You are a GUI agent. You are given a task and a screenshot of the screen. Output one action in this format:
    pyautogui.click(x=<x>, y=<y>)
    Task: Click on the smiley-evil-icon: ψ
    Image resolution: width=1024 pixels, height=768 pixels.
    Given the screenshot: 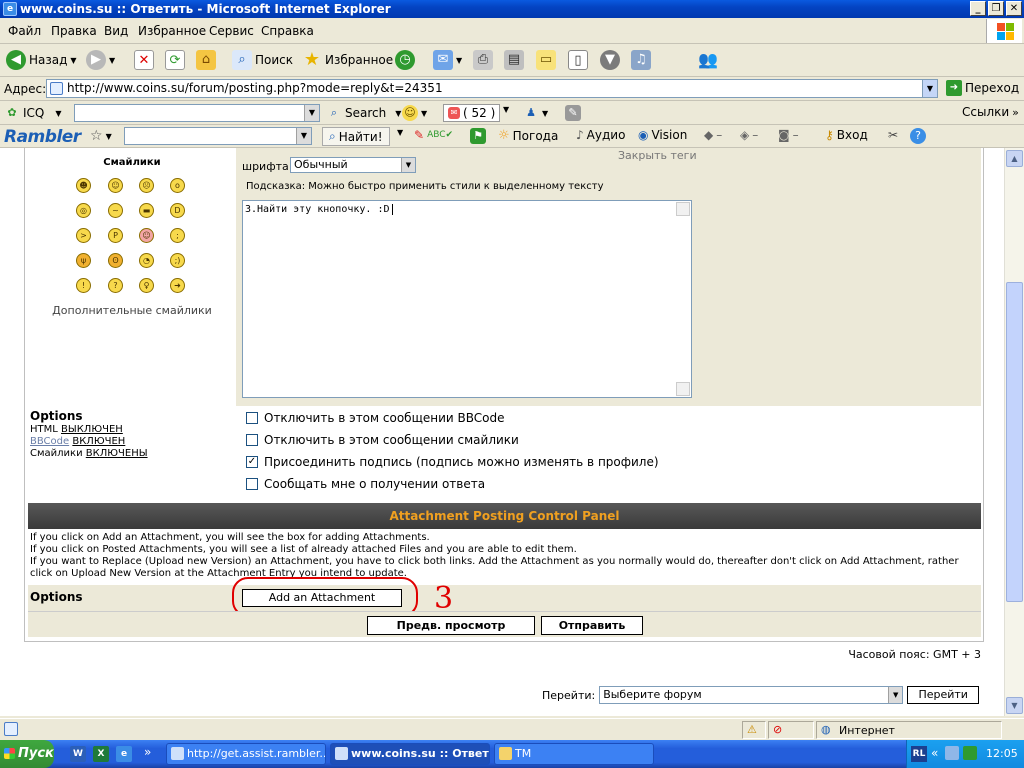 What is the action you would take?
    pyautogui.click(x=83, y=260)
    